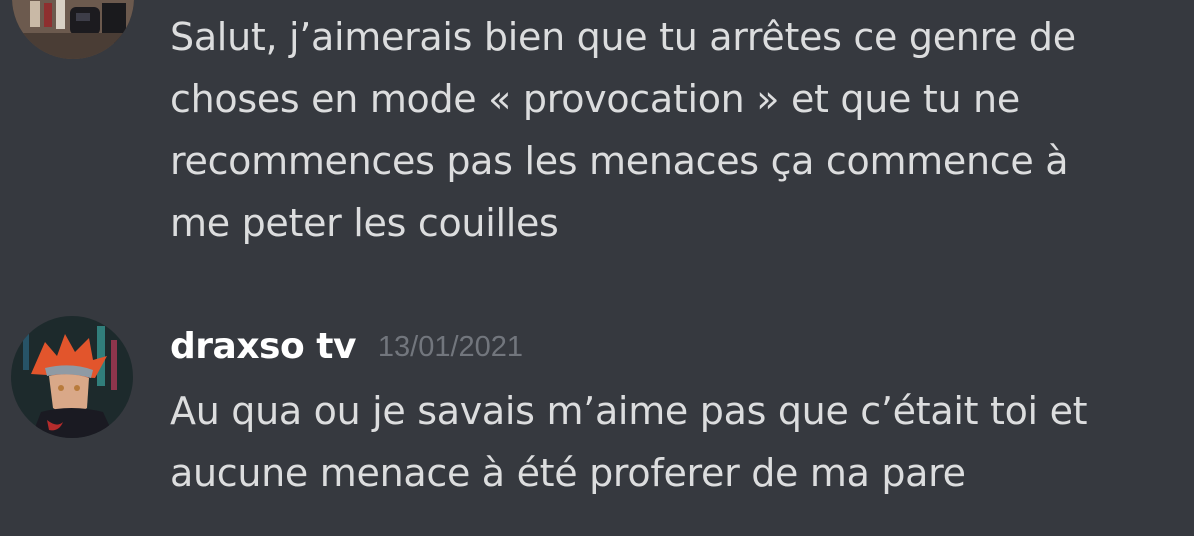 This screenshot has width=1194, height=536. Describe the element at coordinates (568, 473) in the screenshot. I see `message-line: aucune menace à été proferer de ma pare` at that location.